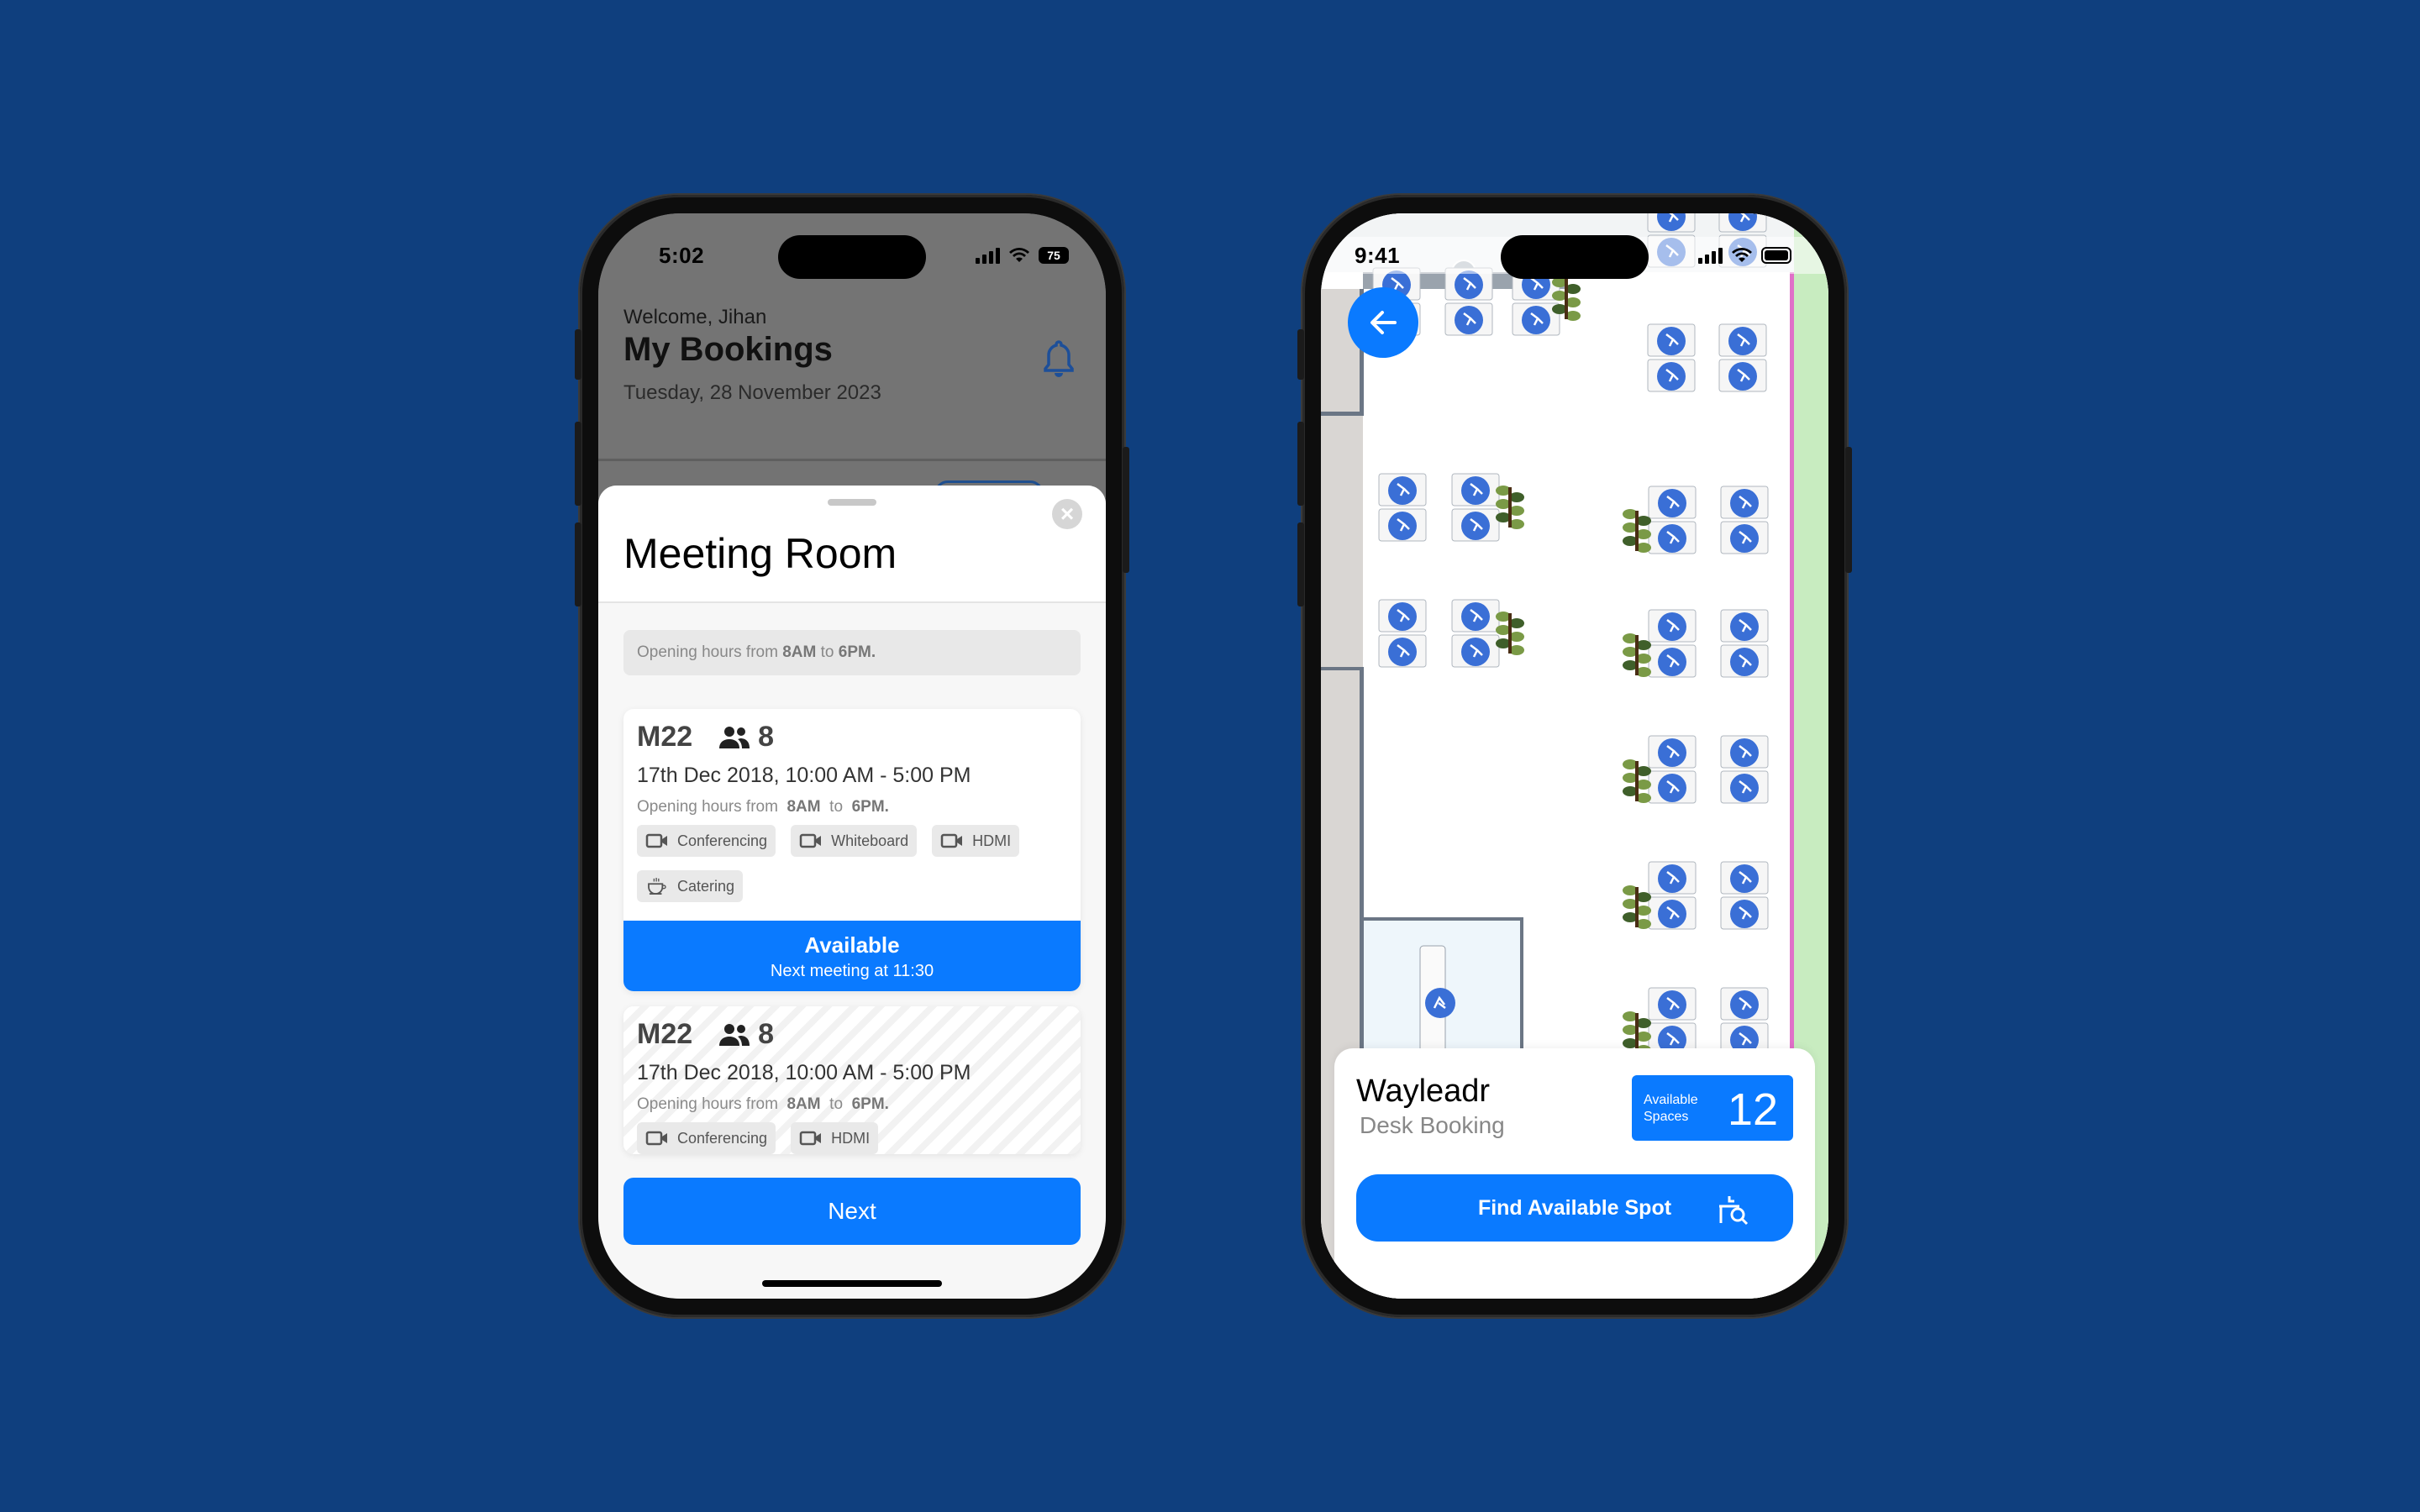 This screenshot has height=1512, width=2420. I want to click on spaces-label-line1: Available, so click(1671, 1100).